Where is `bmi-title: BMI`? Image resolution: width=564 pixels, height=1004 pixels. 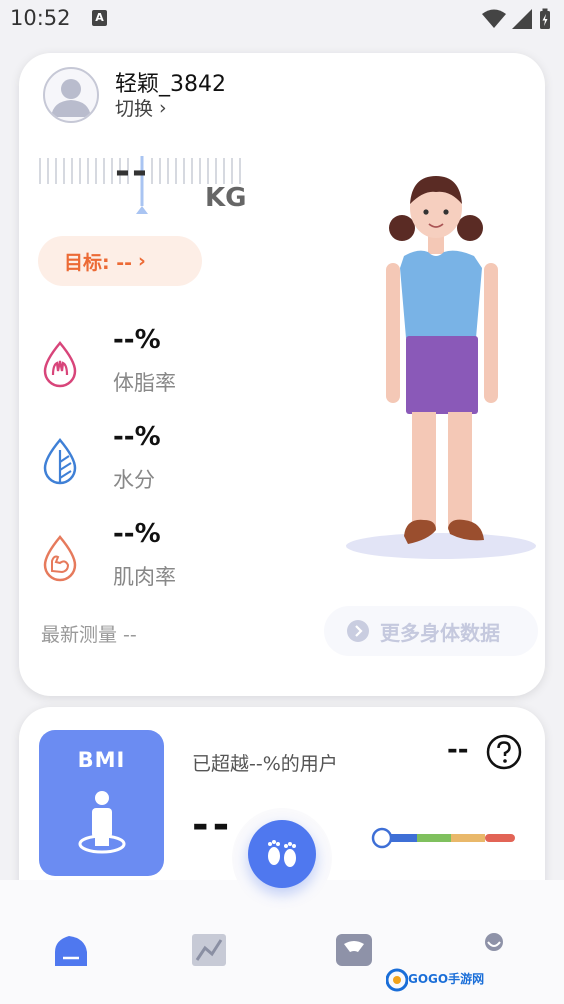 bmi-title: BMI is located at coordinates (101, 760).